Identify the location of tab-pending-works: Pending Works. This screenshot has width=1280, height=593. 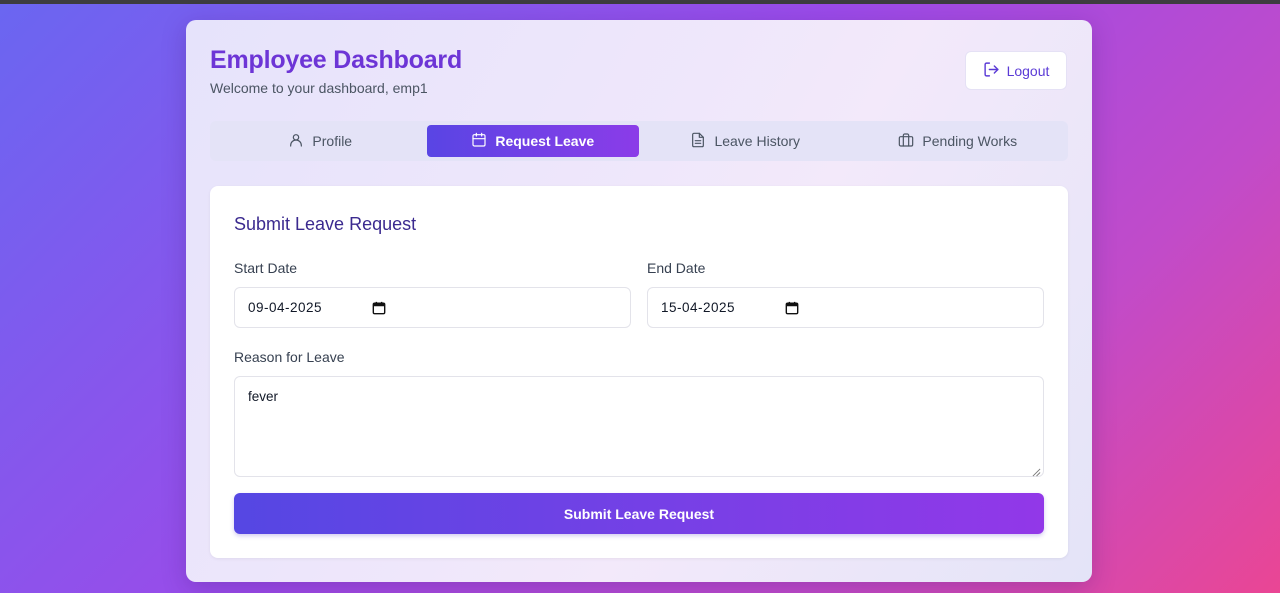
(958, 141).